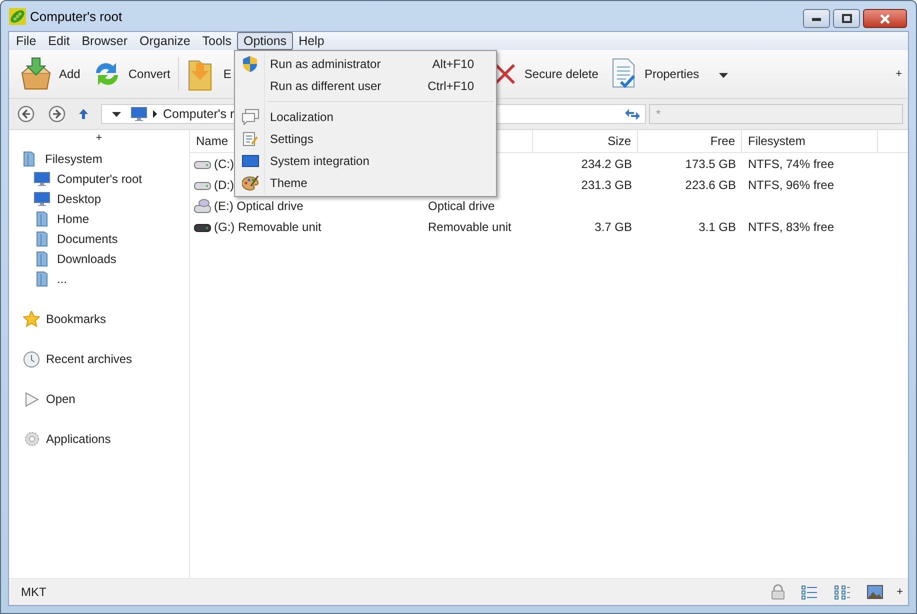  Describe the element at coordinates (305, 205) in the screenshot. I see `table-cell: (E:) Optical drive` at that location.